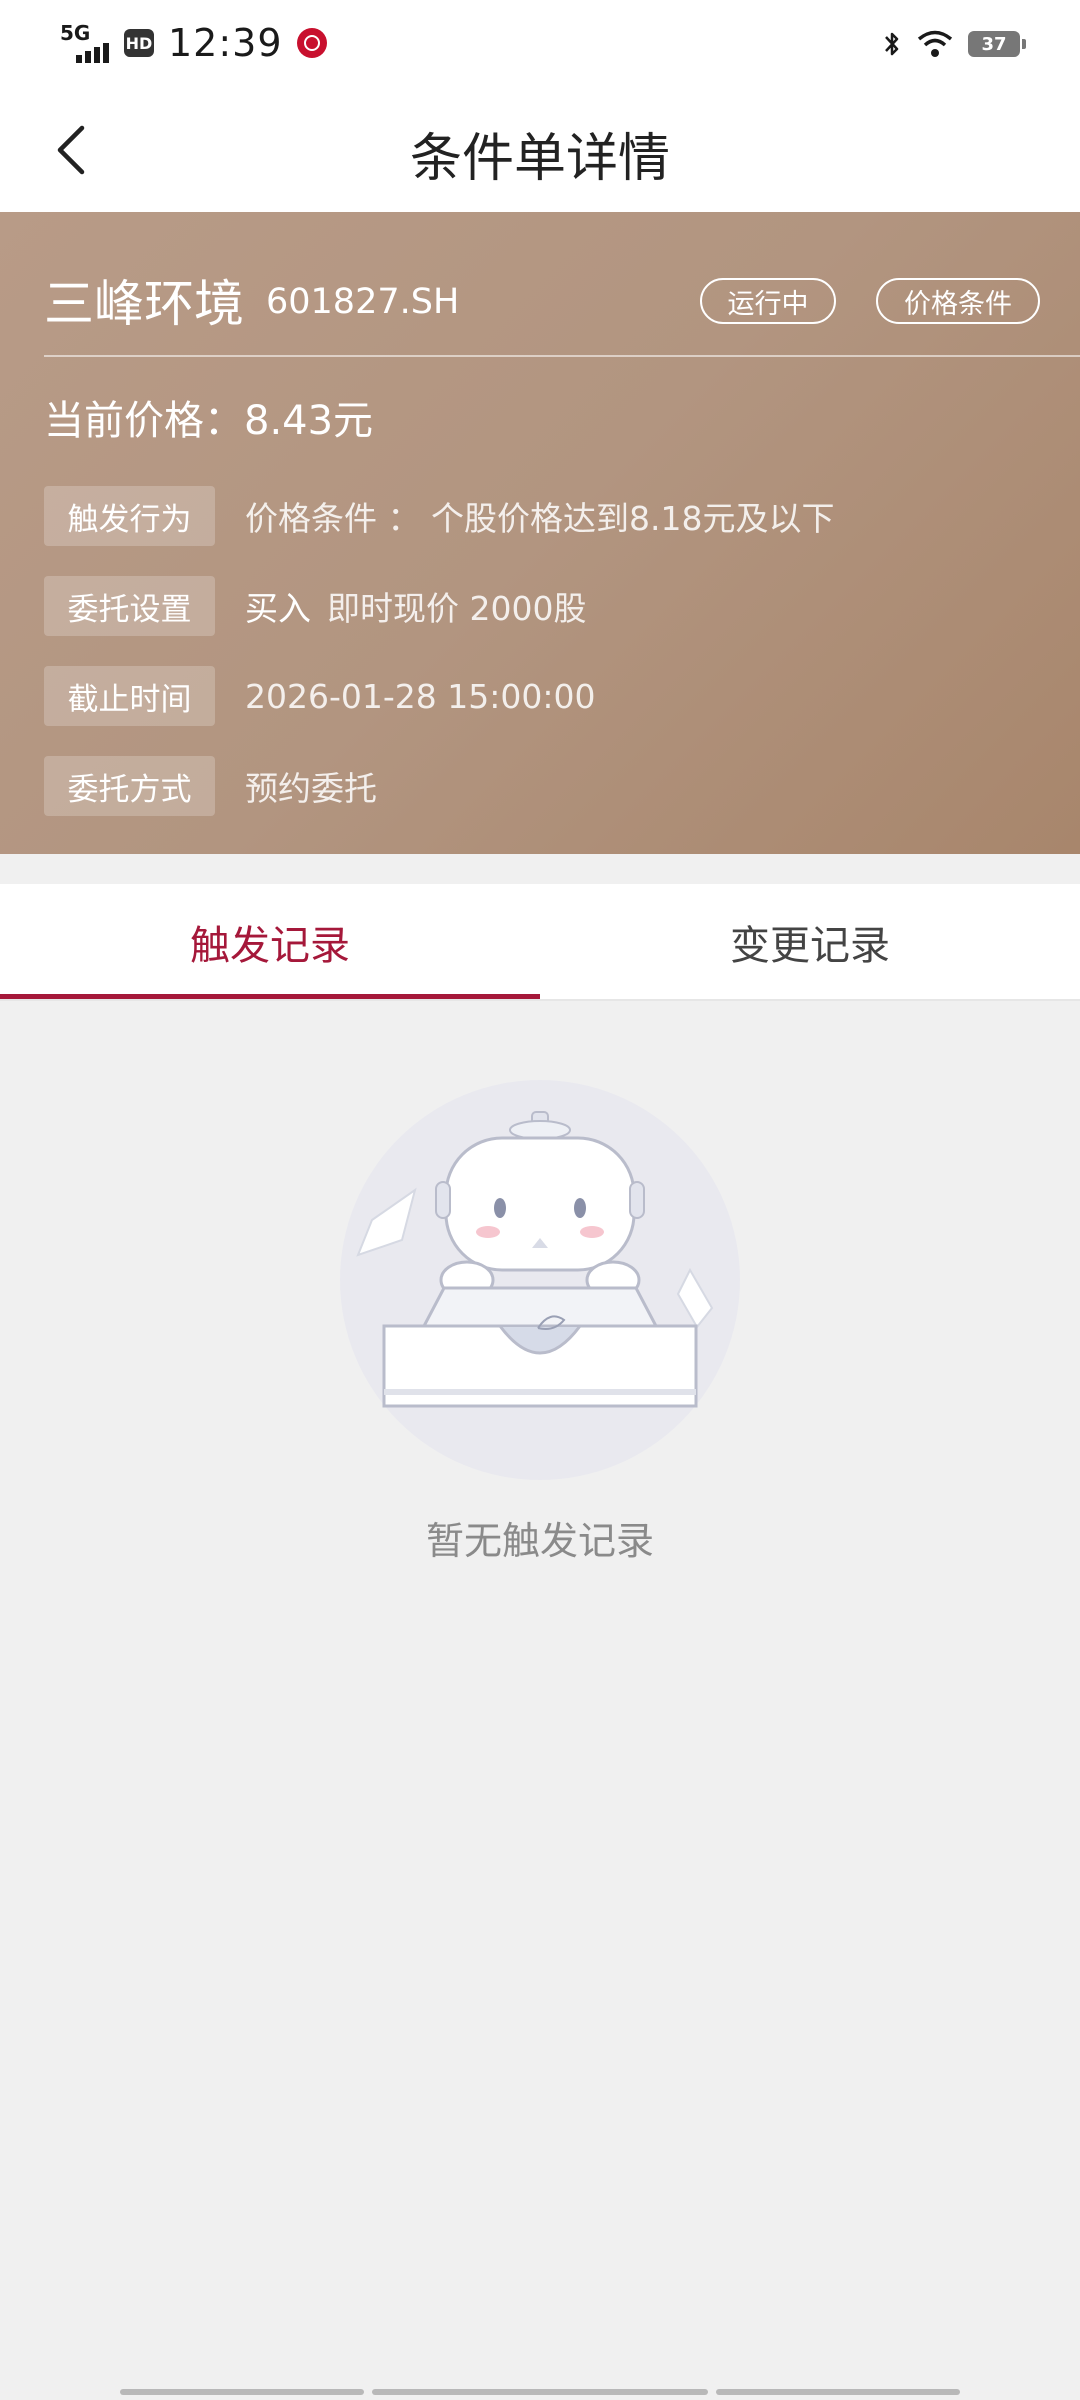 The height and width of the screenshot is (2400, 1080). I want to click on tab-trigger-records: 触发记录, so click(270, 941).